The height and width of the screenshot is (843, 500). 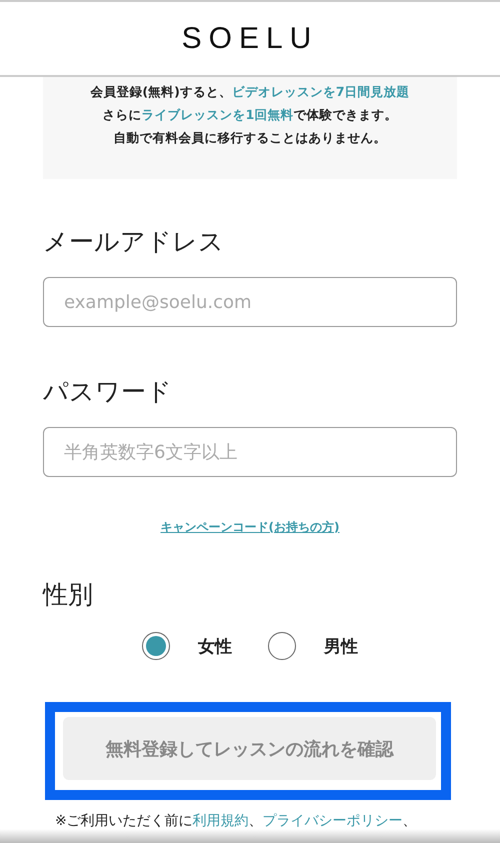 What do you see at coordinates (134, 242) in the screenshot?
I see `field-label: メールアドレス` at bounding box center [134, 242].